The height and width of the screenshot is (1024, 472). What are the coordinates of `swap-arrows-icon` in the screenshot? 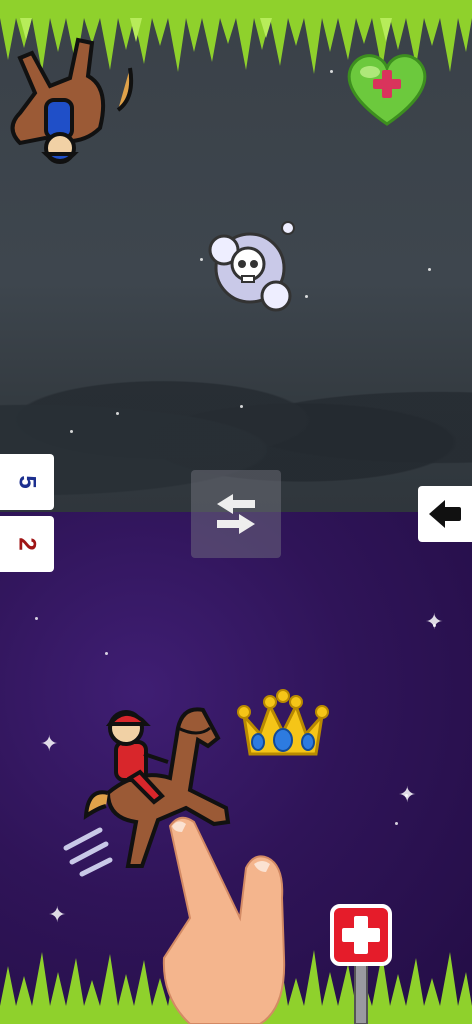 It's located at (236, 514).